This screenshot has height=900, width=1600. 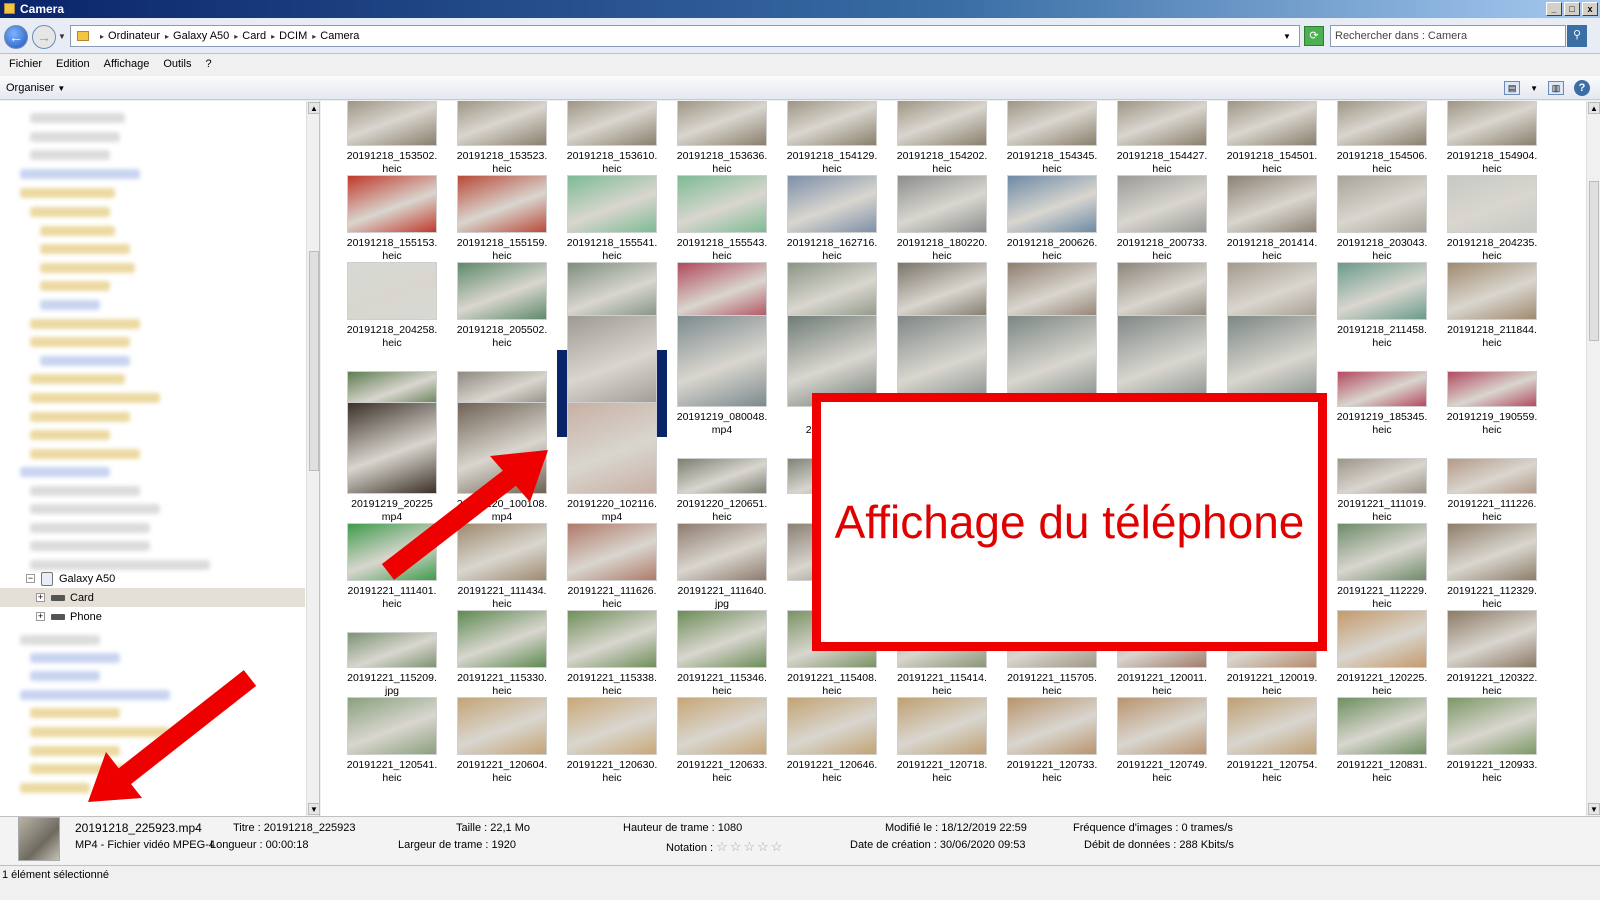 What do you see at coordinates (1590, 9) in the screenshot?
I see `close-button: x` at bounding box center [1590, 9].